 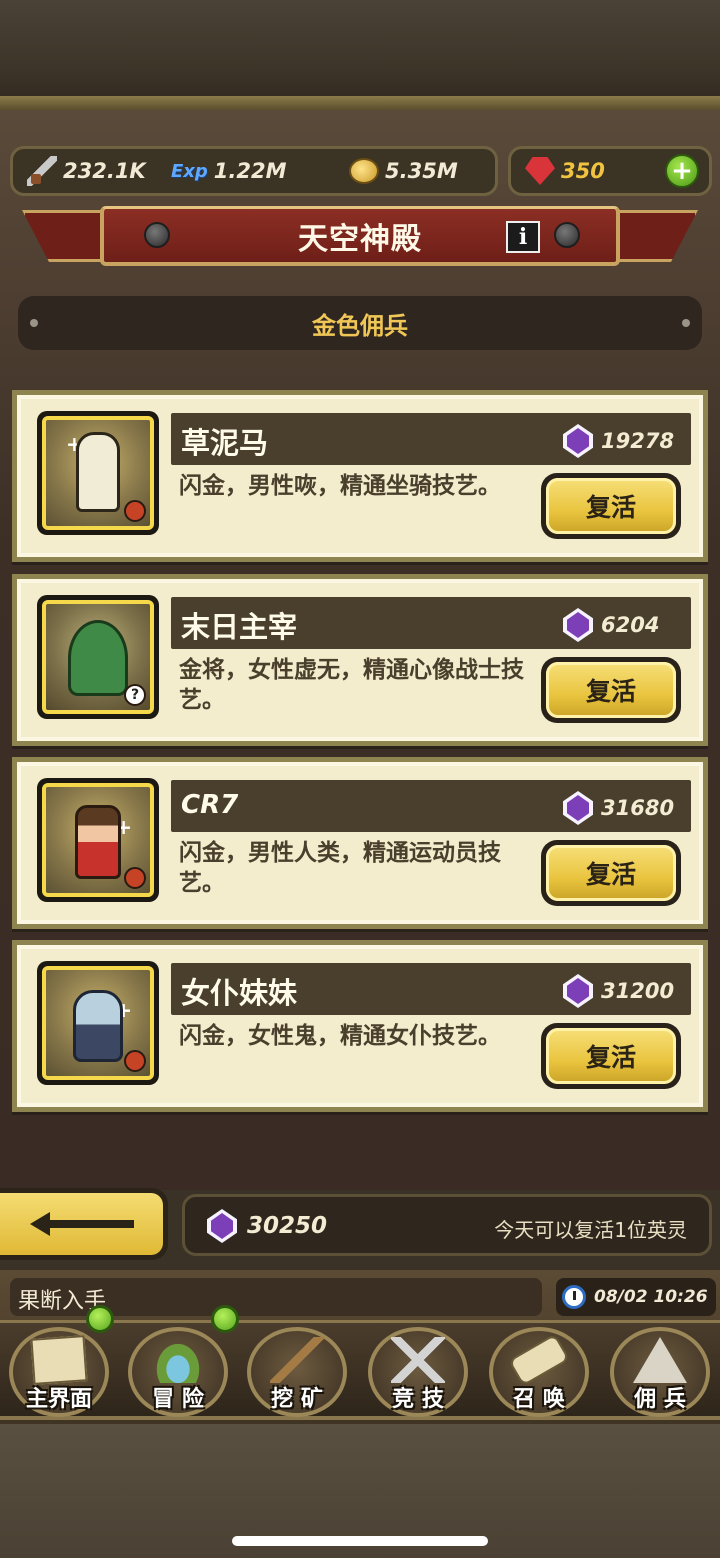 I want to click on hero-card: + 女仆妹妹 31200 闪金，女性鬼，精通女仆技艺。 复活, so click(x=360, y=1026).